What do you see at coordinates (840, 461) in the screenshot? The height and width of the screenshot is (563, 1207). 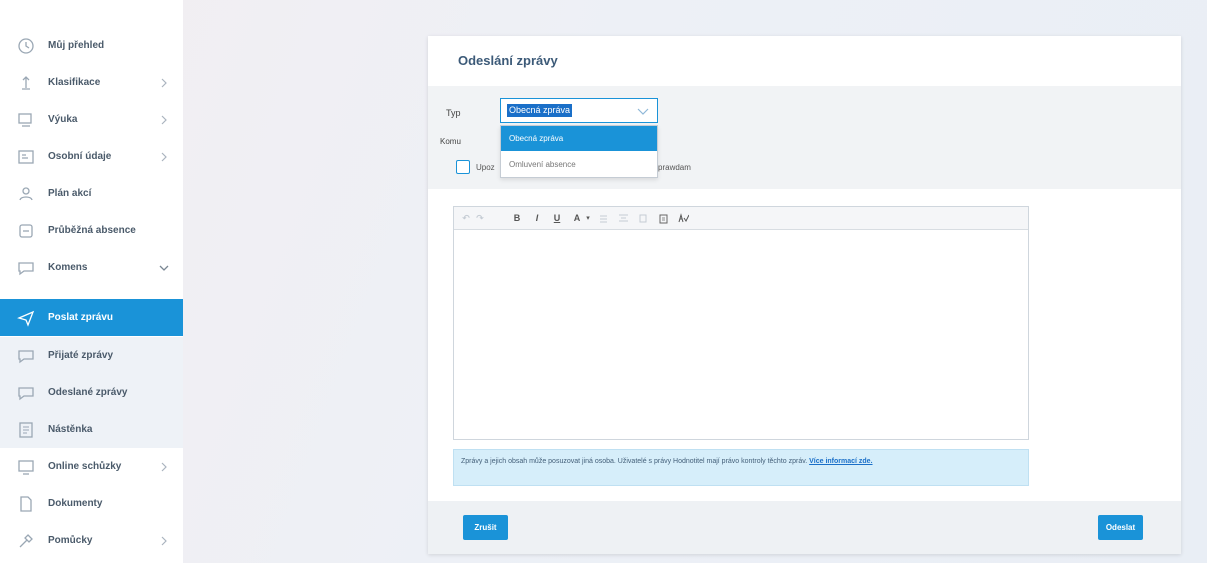 I see `more-info-link: Více informací zde.` at bounding box center [840, 461].